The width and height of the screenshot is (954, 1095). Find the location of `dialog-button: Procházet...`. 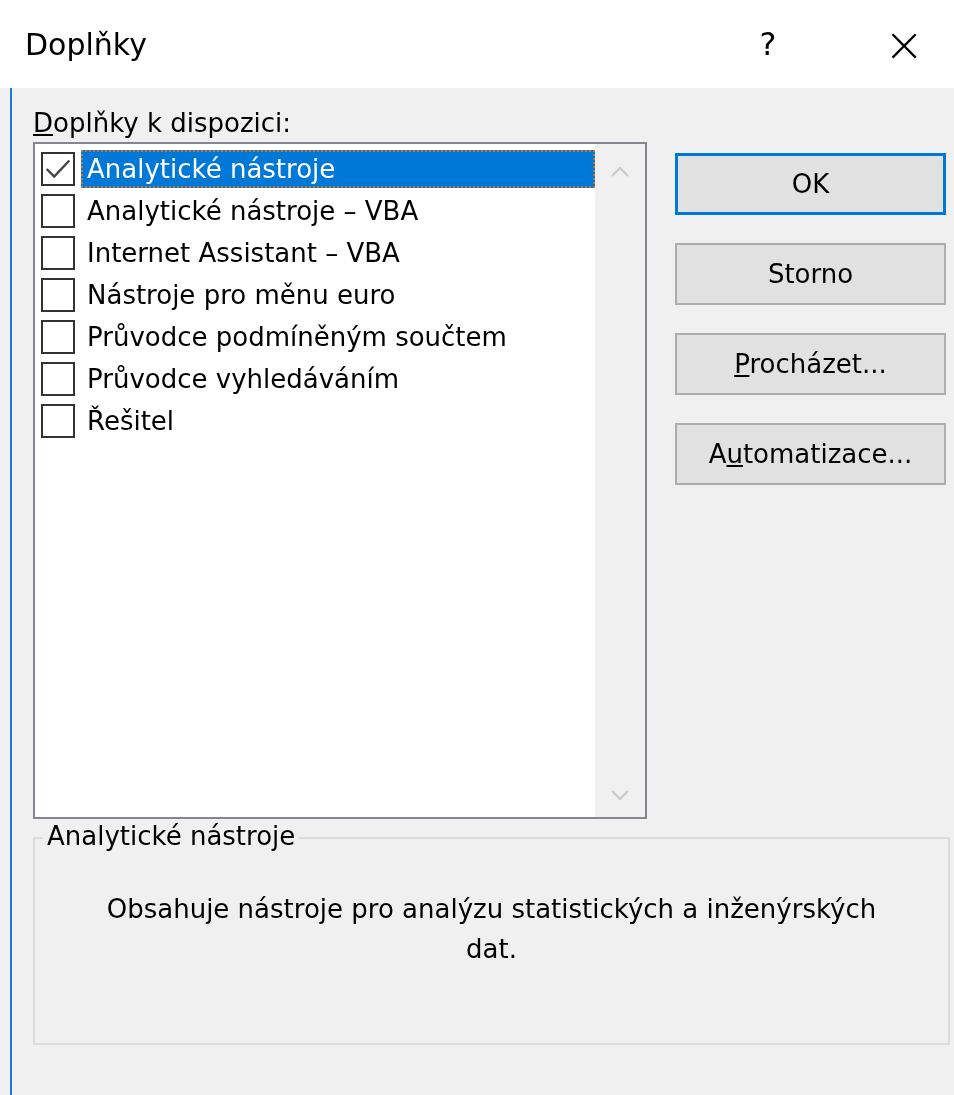

dialog-button: Procházet... is located at coordinates (810, 364).